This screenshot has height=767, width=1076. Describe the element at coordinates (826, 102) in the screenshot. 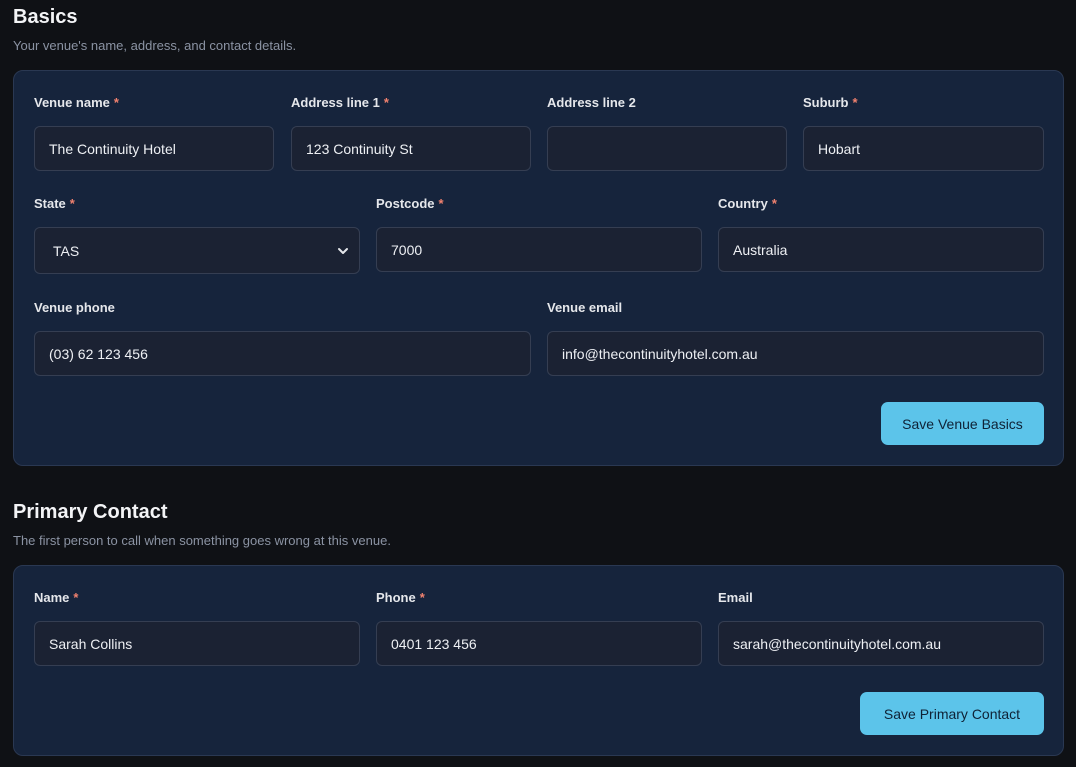

I see `suburb-label: Suburb` at that location.